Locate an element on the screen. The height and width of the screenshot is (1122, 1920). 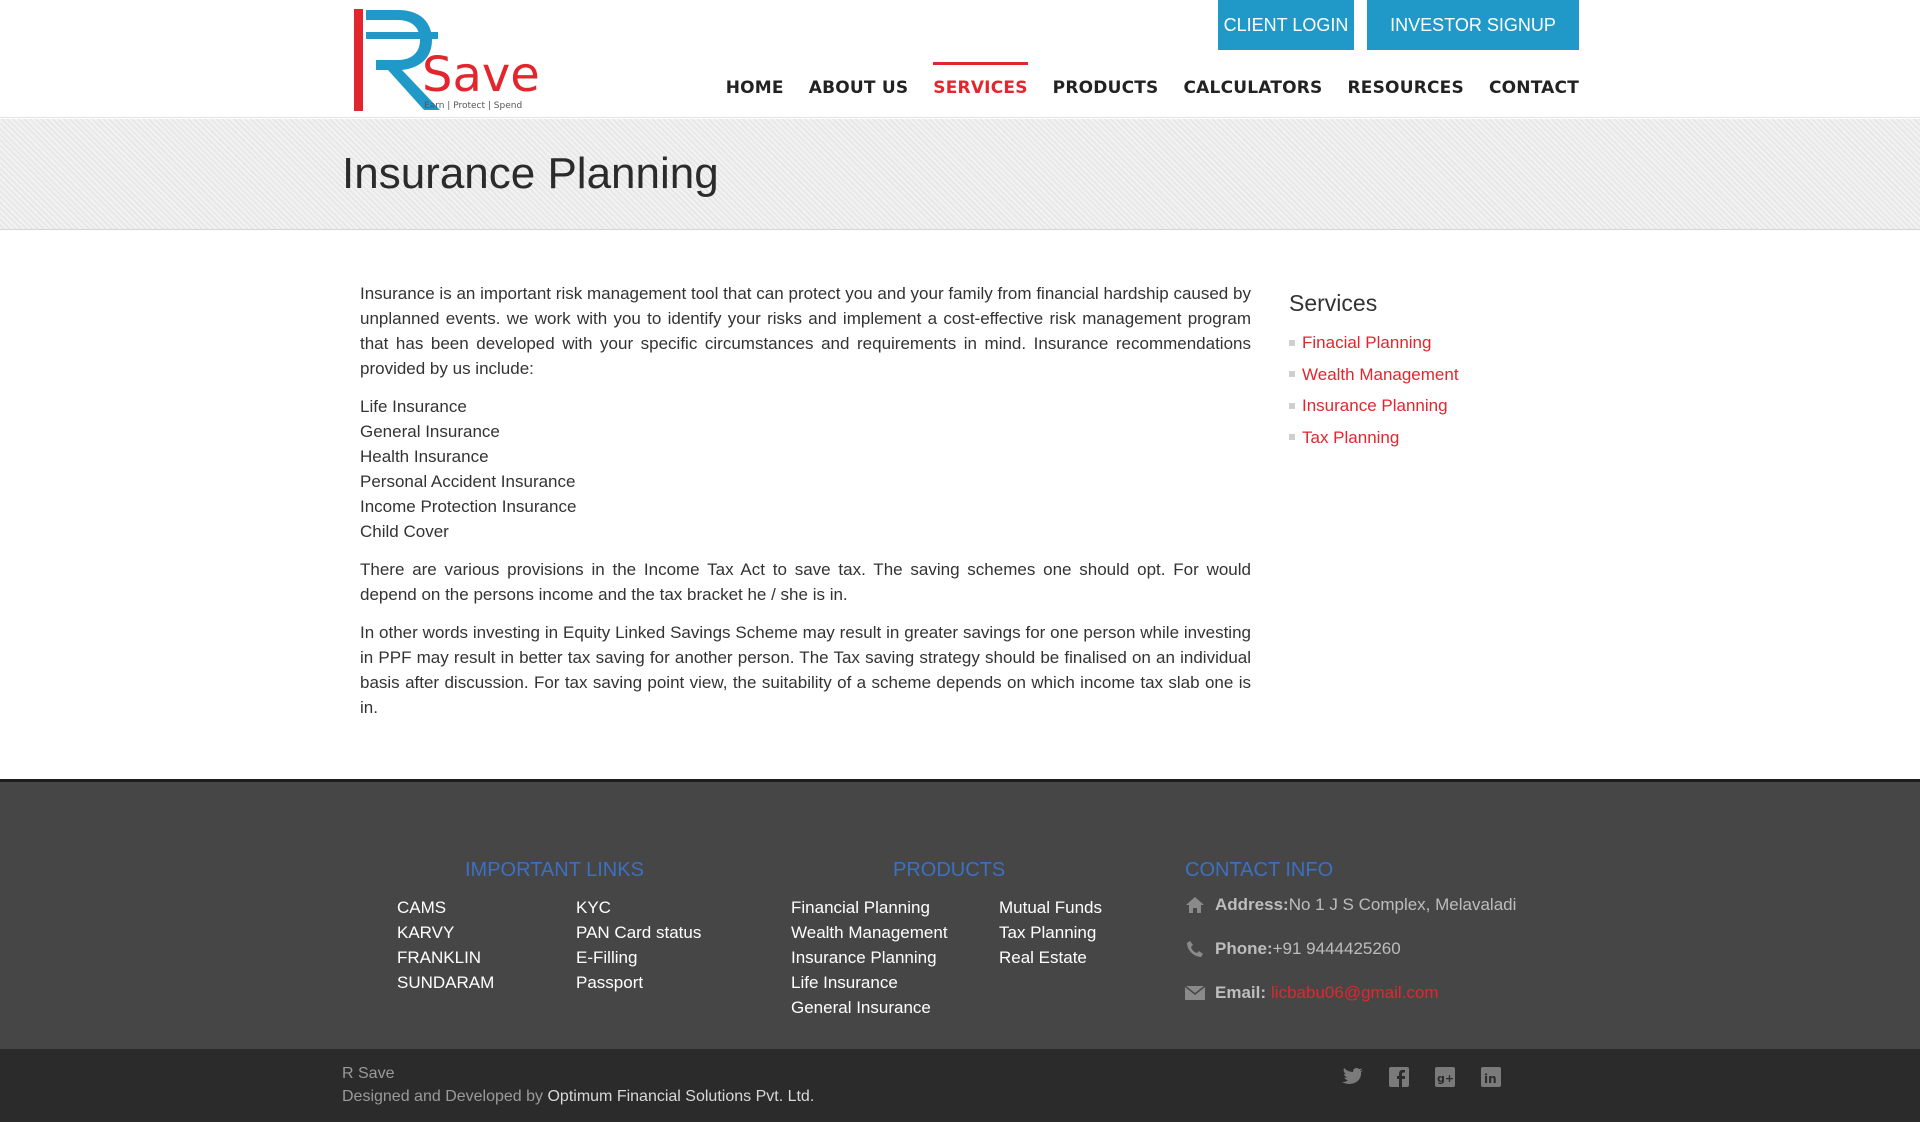
site-name: R Save is located at coordinates (368, 1073).